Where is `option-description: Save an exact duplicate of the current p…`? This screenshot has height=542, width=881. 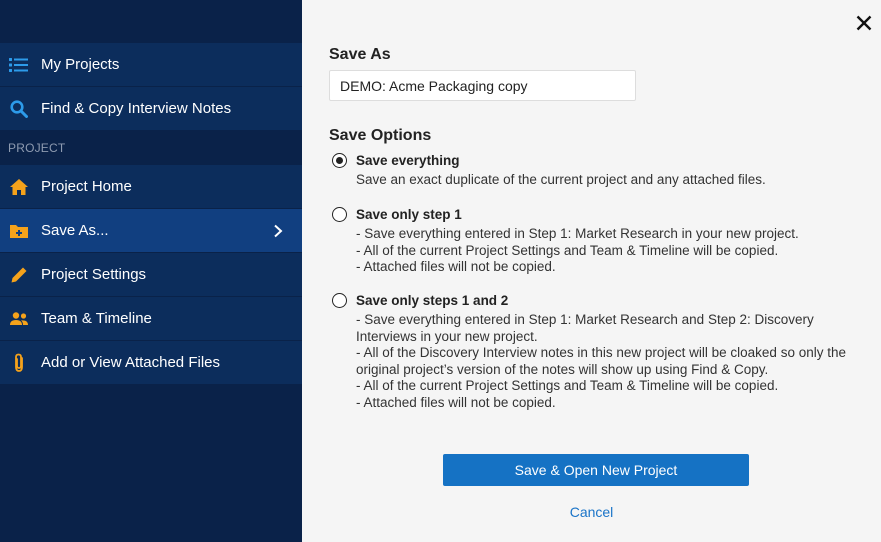
option-description: Save an exact duplicate of the current p… is located at coordinates (604, 180).